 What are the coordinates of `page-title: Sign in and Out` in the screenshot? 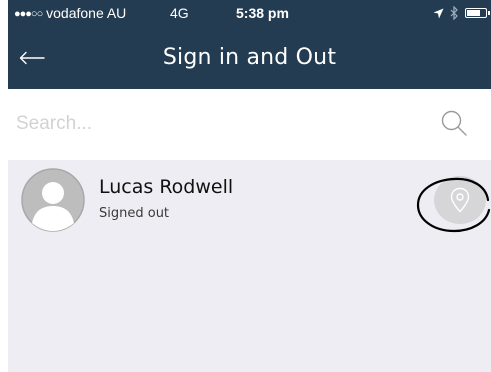 It's located at (249, 57).